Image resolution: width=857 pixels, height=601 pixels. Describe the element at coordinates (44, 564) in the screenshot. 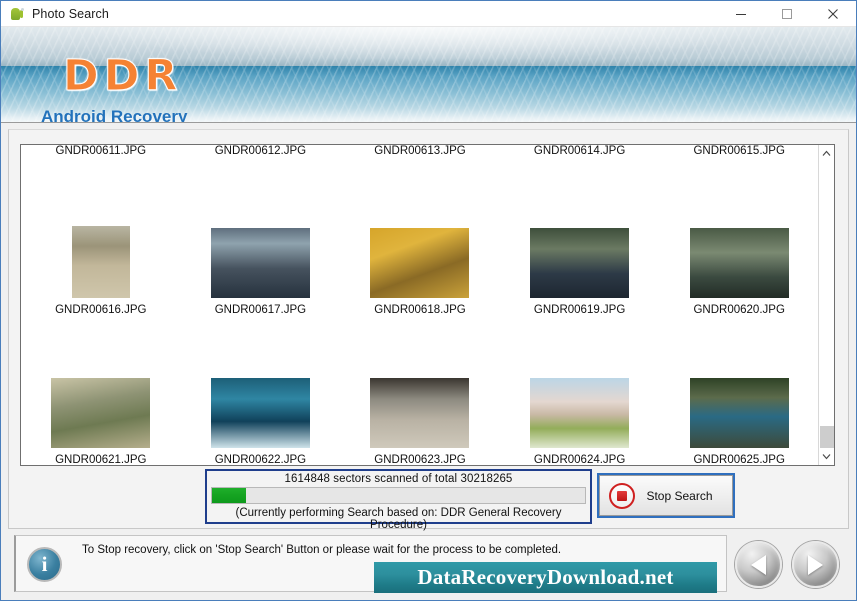

I see `info-icon: i` at that location.